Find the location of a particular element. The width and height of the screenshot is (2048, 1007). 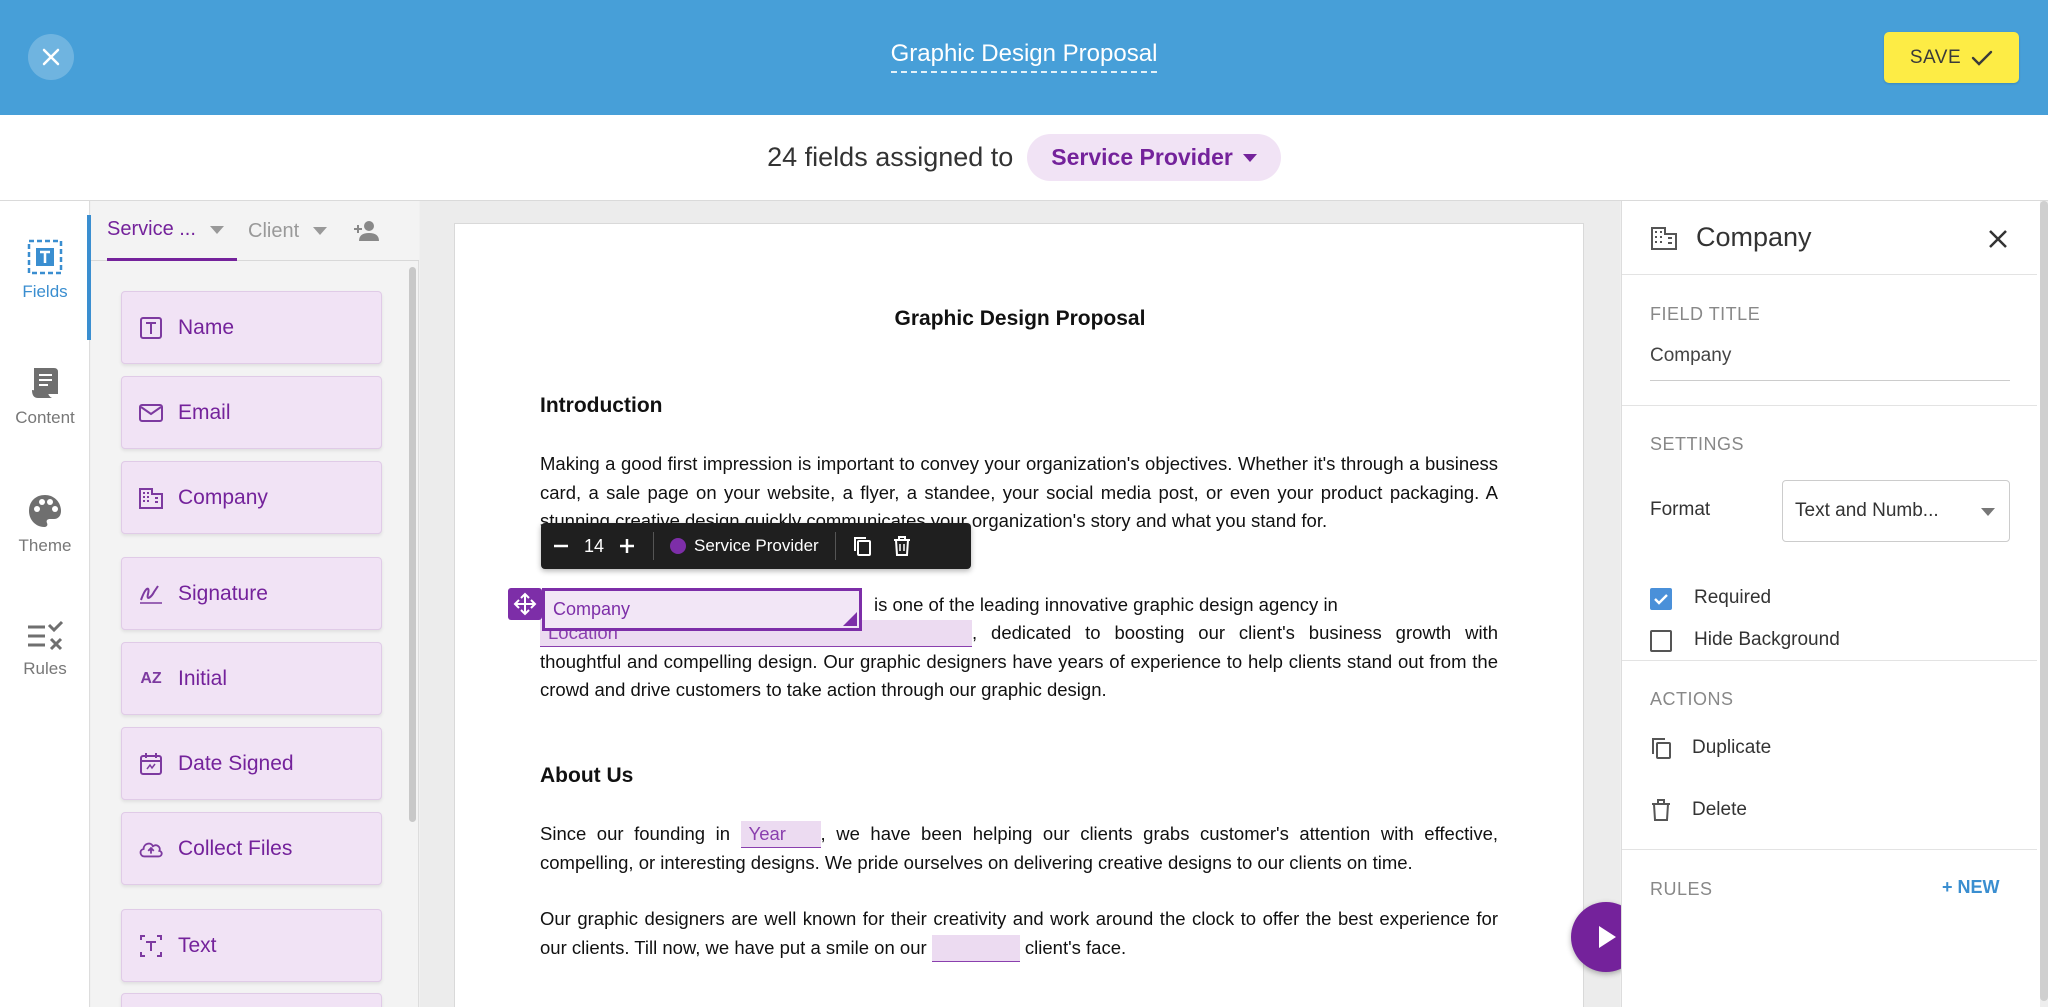

close-panel-button is located at coordinates (1998, 239).